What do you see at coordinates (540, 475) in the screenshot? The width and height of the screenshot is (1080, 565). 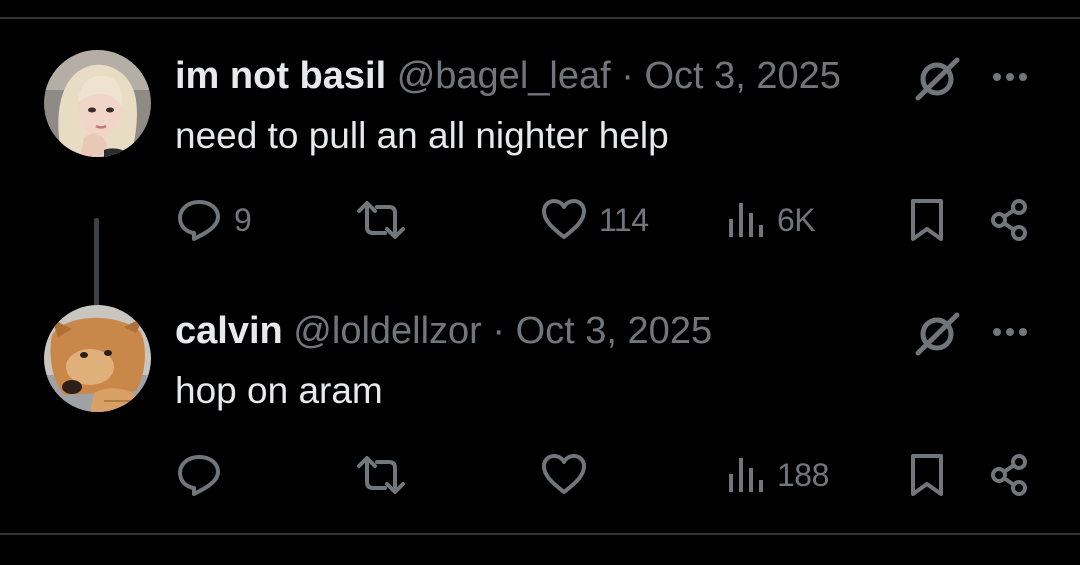 I see `action-bar: 188` at bounding box center [540, 475].